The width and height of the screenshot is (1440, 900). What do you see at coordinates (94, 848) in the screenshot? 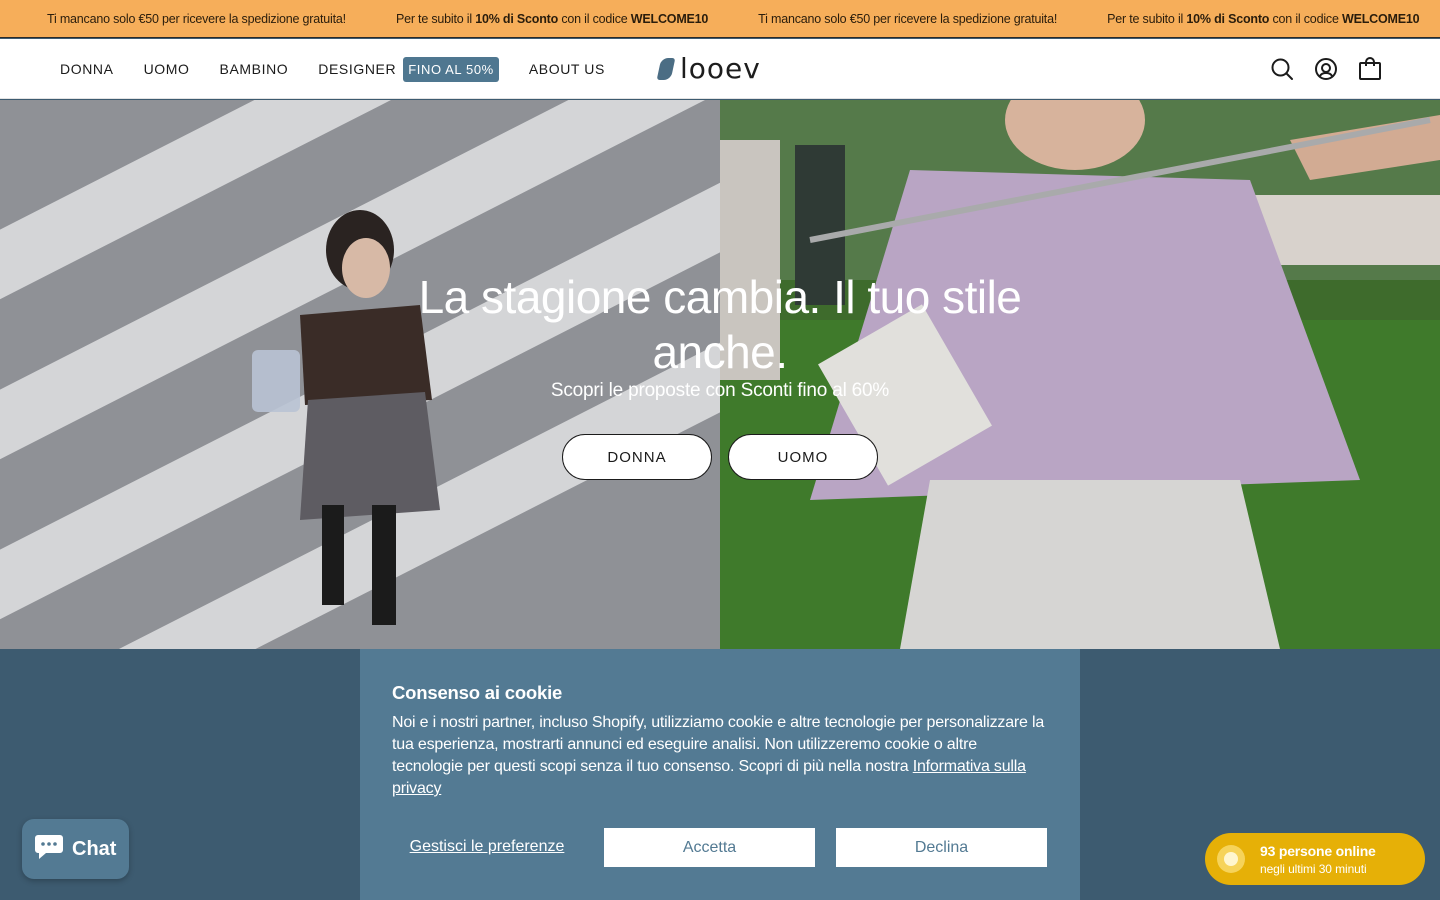
I see `chat-label: Chat` at bounding box center [94, 848].